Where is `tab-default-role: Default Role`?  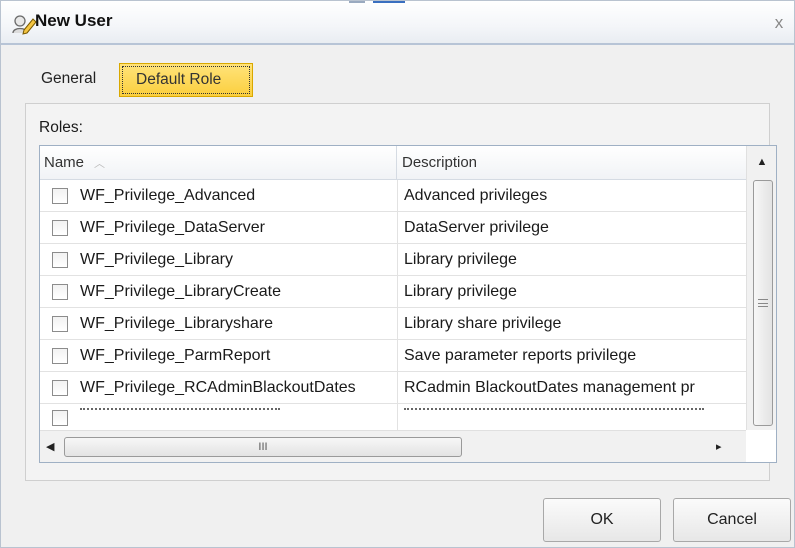
tab-default-role: Default Role is located at coordinates (186, 80).